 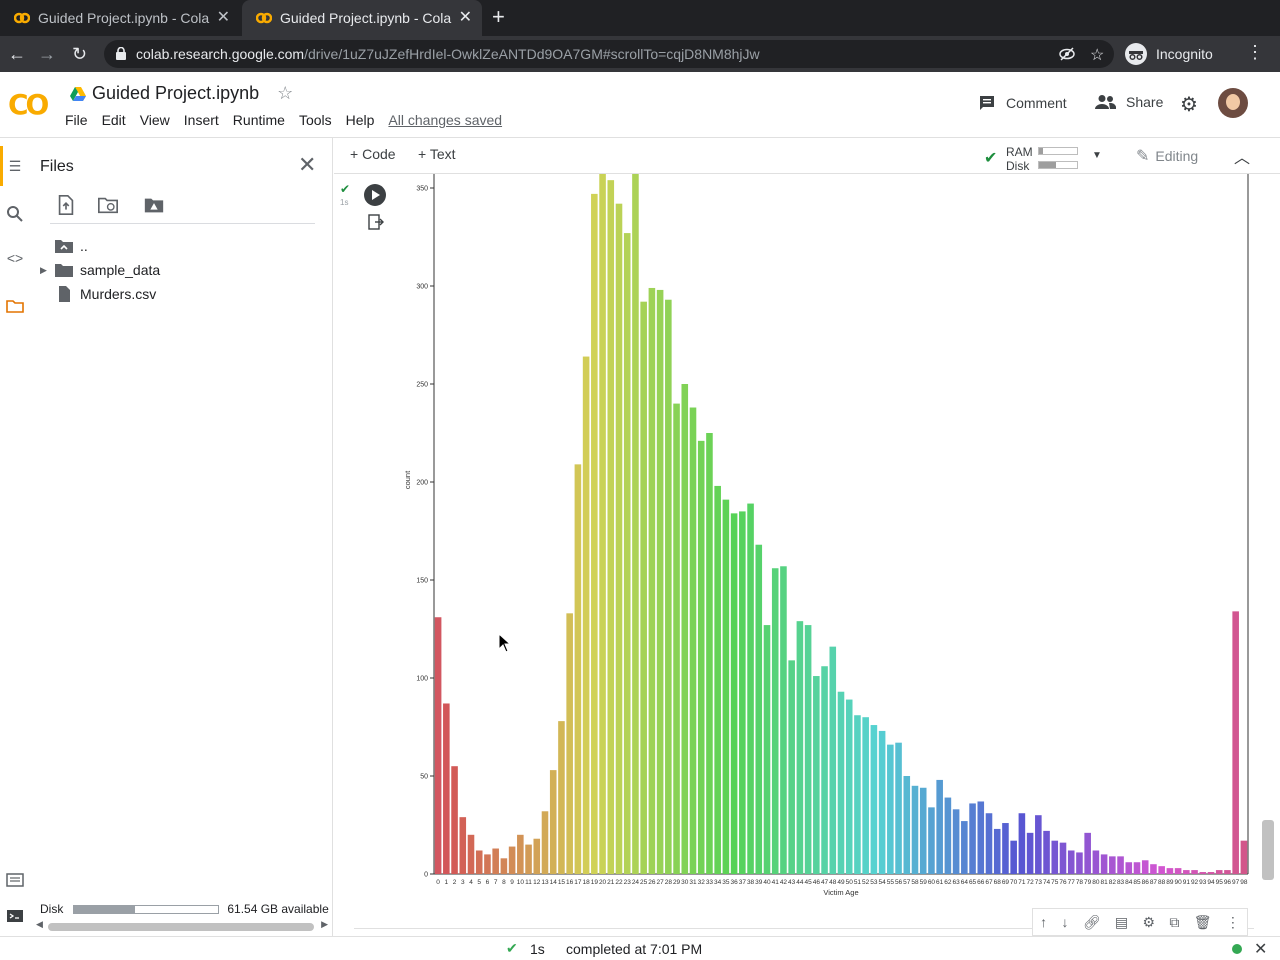 I want to click on settings-gear-icon: ⚙, so click(x=1189, y=104).